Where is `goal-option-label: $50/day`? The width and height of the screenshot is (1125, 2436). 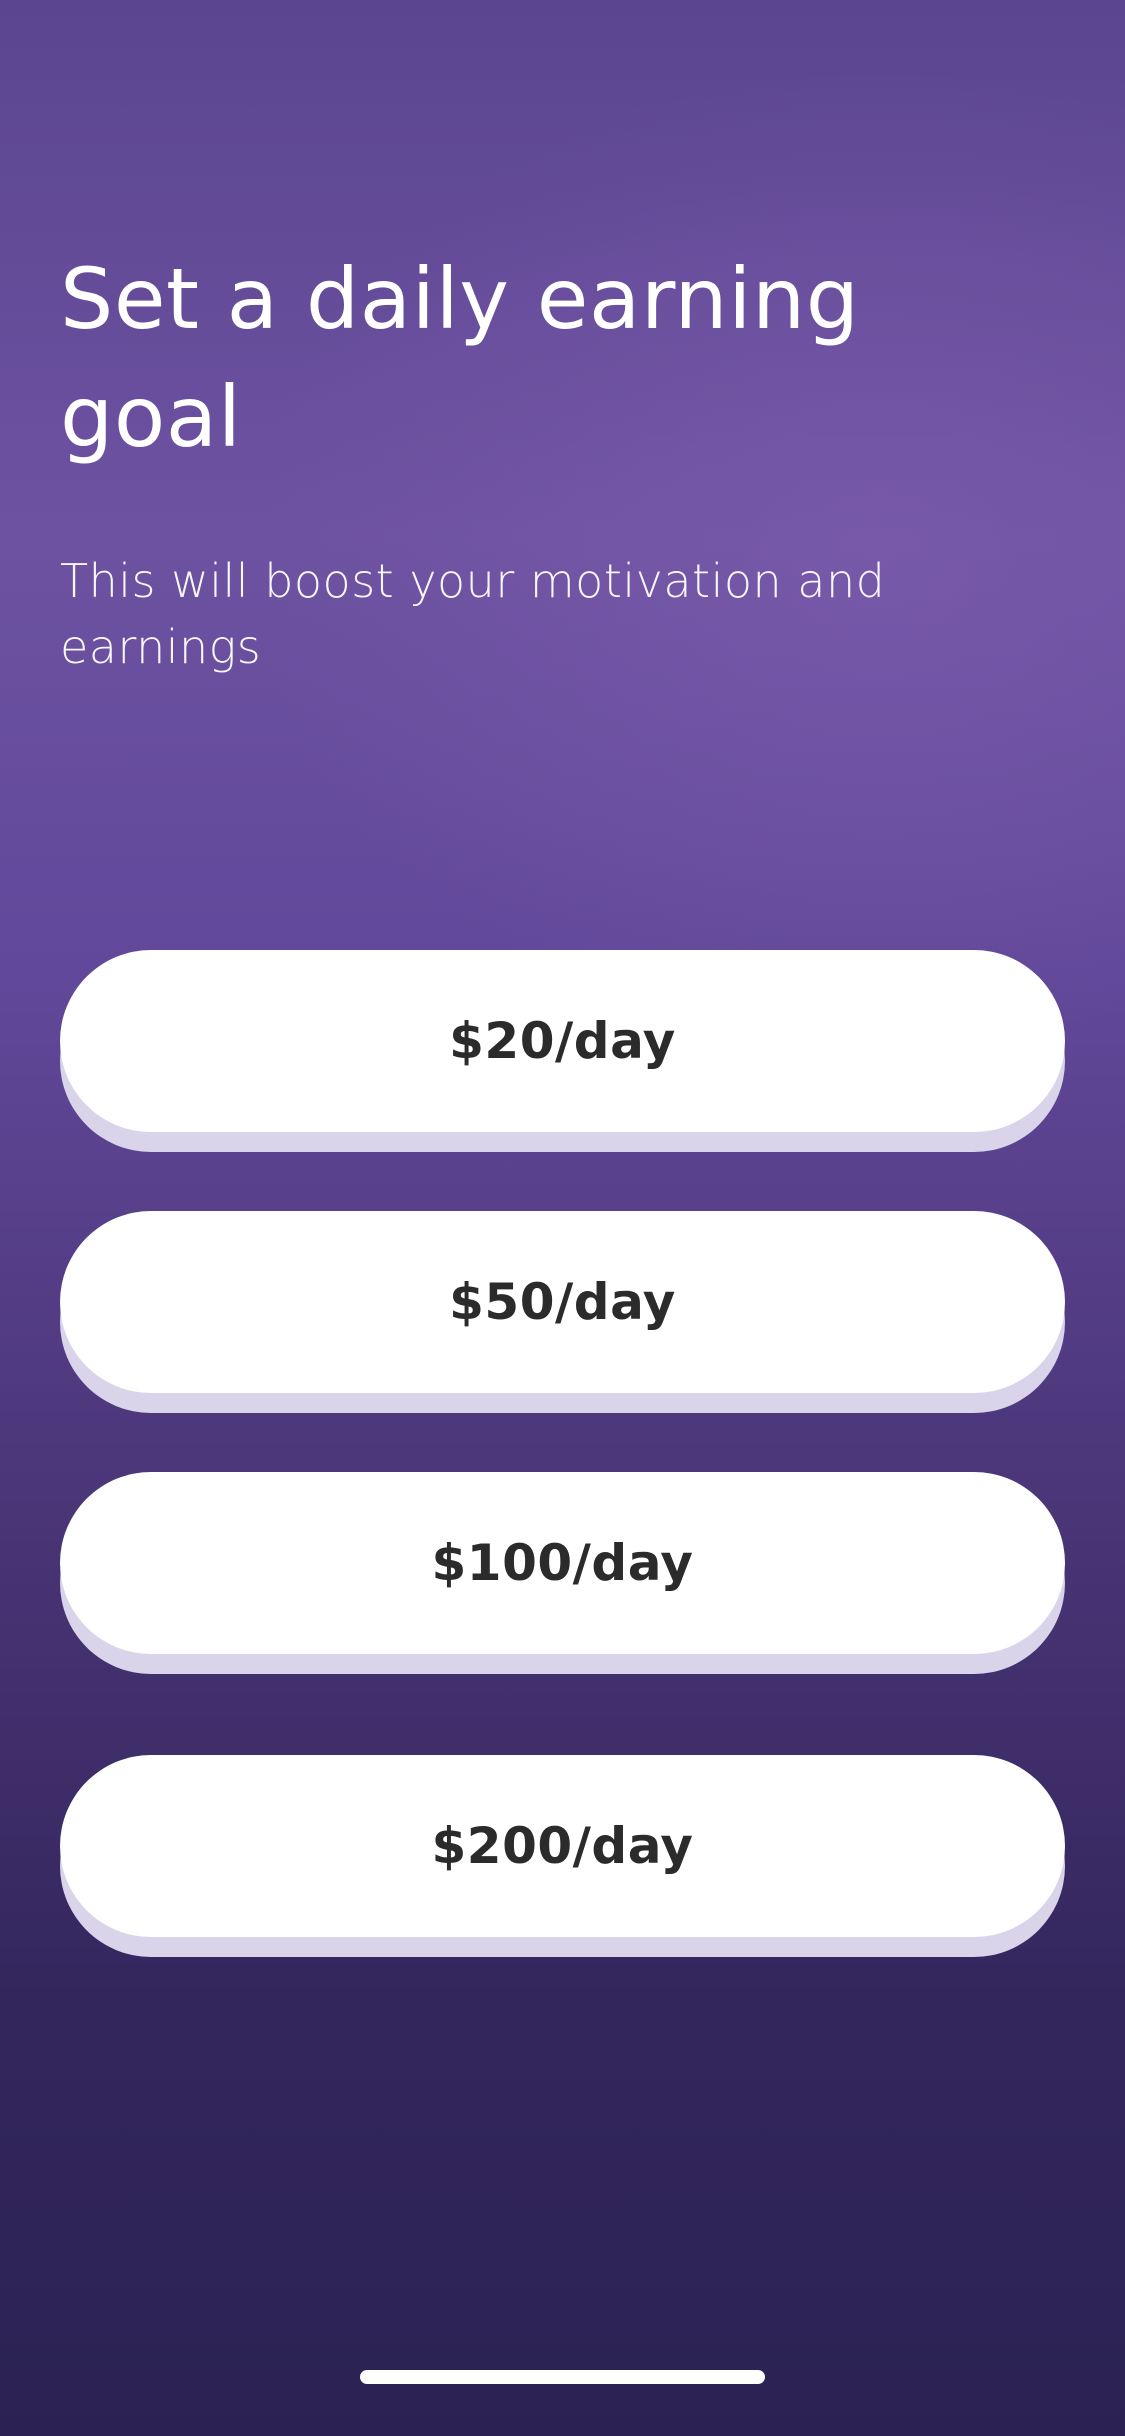 goal-option-label: $50/day is located at coordinates (562, 1302).